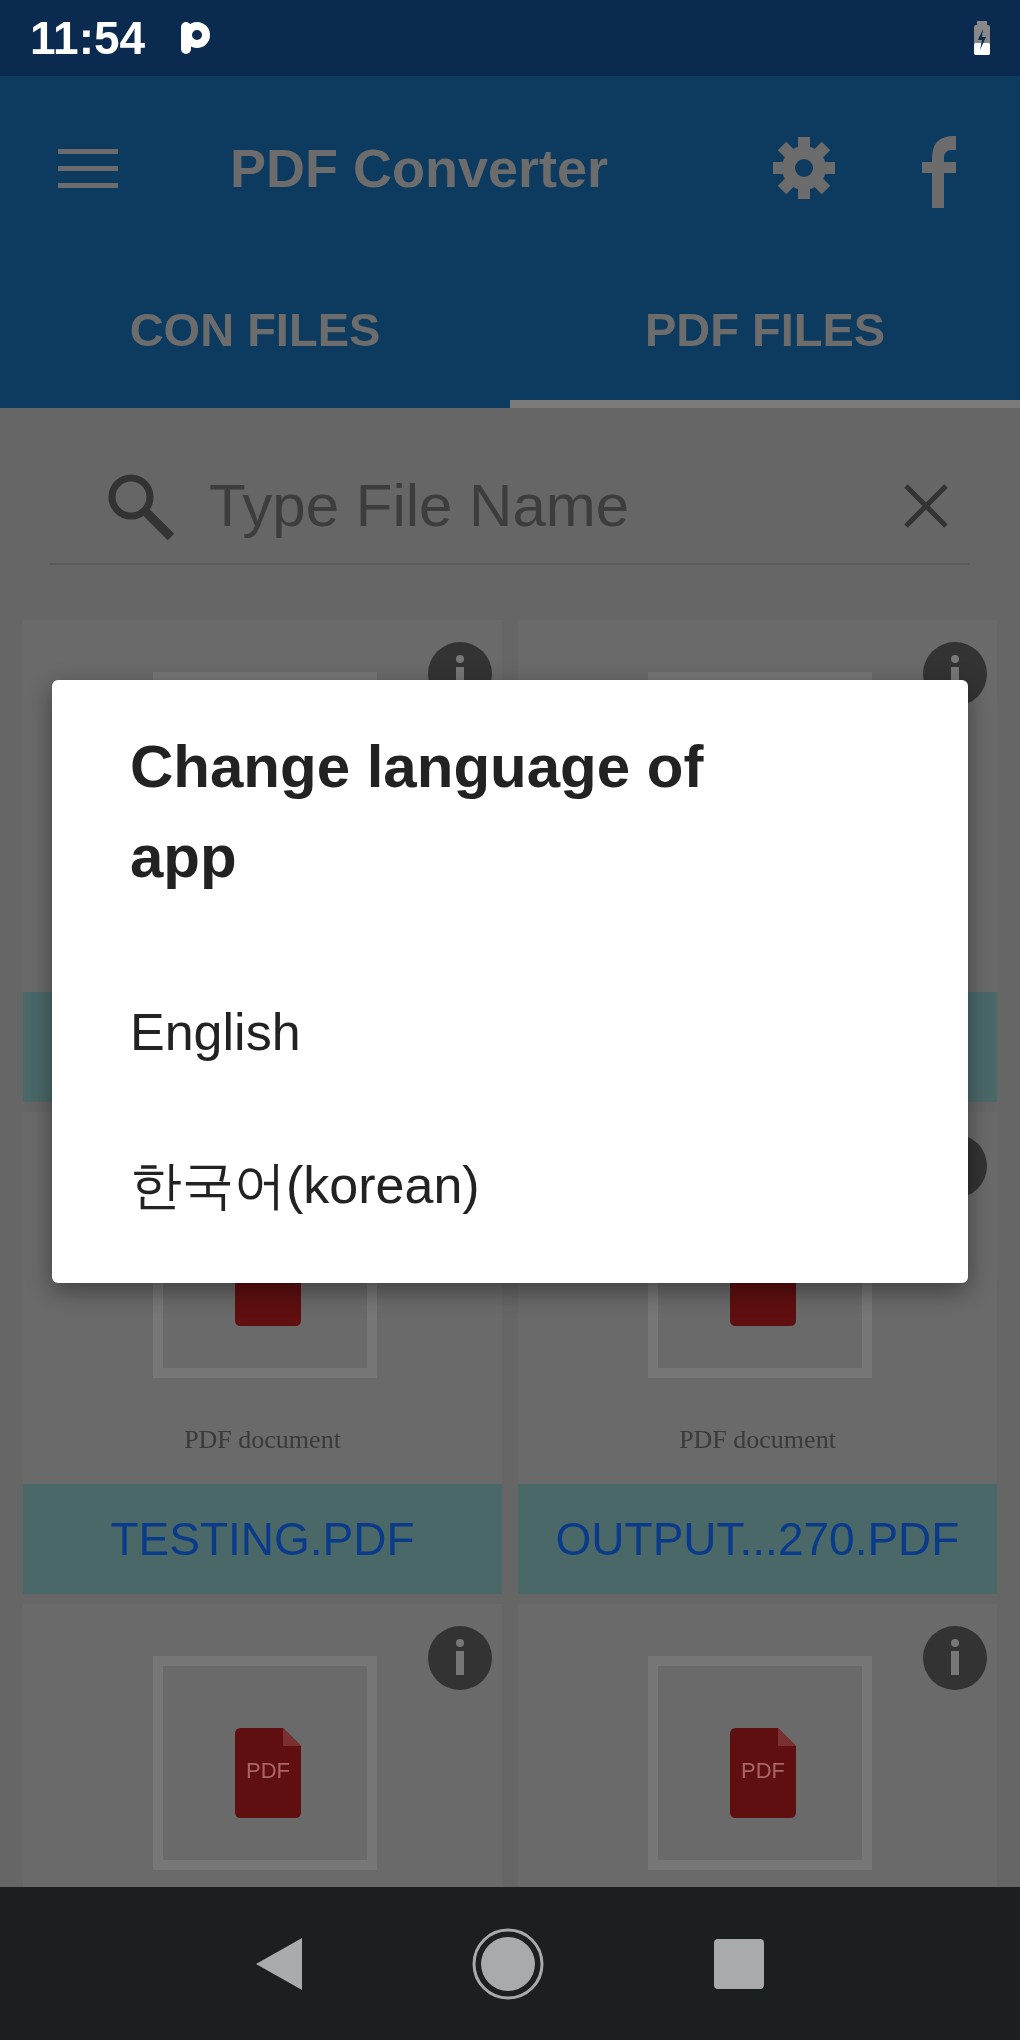  I want to click on clock-time: 11:54, so click(88, 38).